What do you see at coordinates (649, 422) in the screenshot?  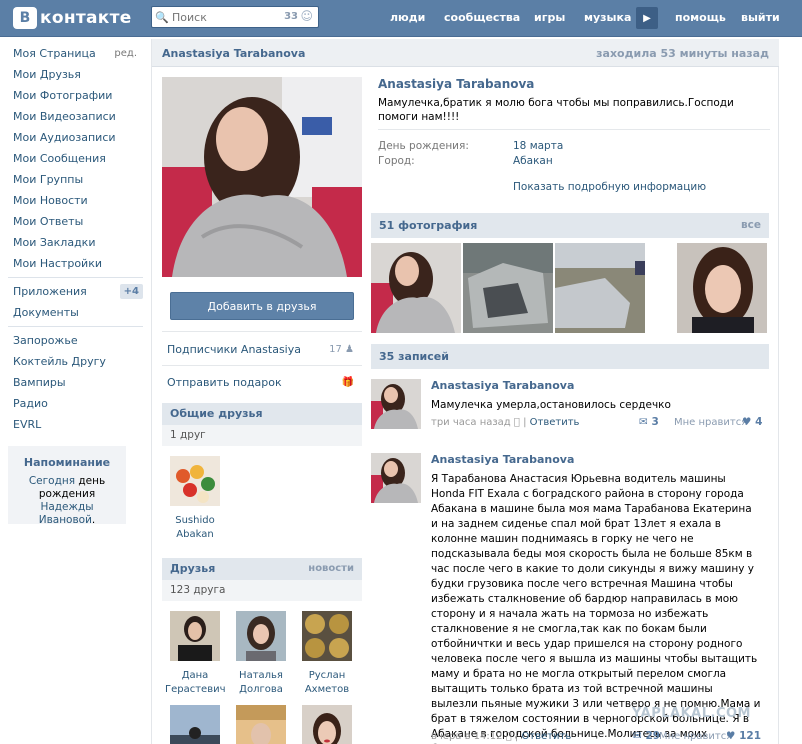 I see `comment-count: ✉ 3` at bounding box center [649, 422].